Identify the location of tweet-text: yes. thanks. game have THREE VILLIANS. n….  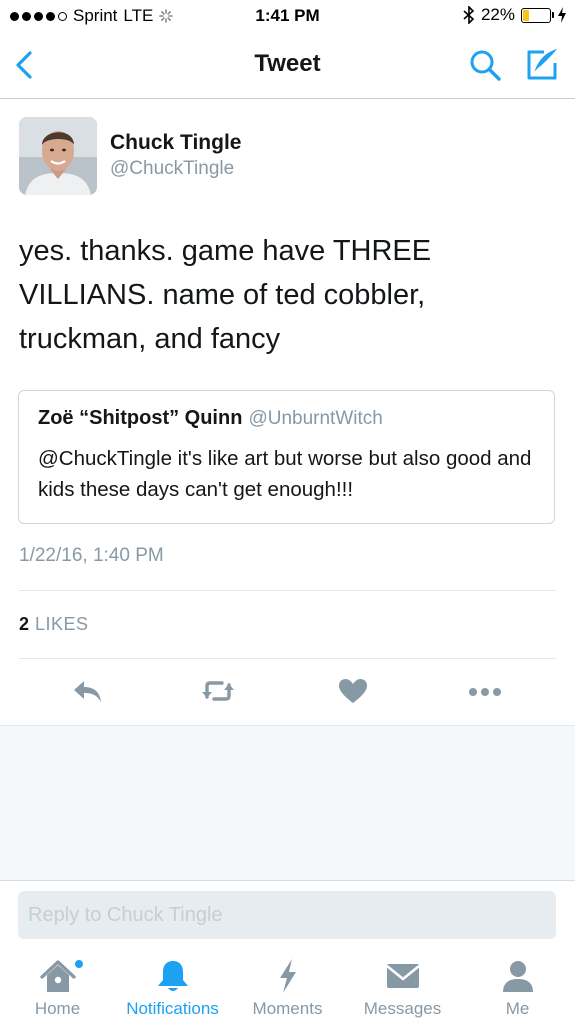
(225, 295).